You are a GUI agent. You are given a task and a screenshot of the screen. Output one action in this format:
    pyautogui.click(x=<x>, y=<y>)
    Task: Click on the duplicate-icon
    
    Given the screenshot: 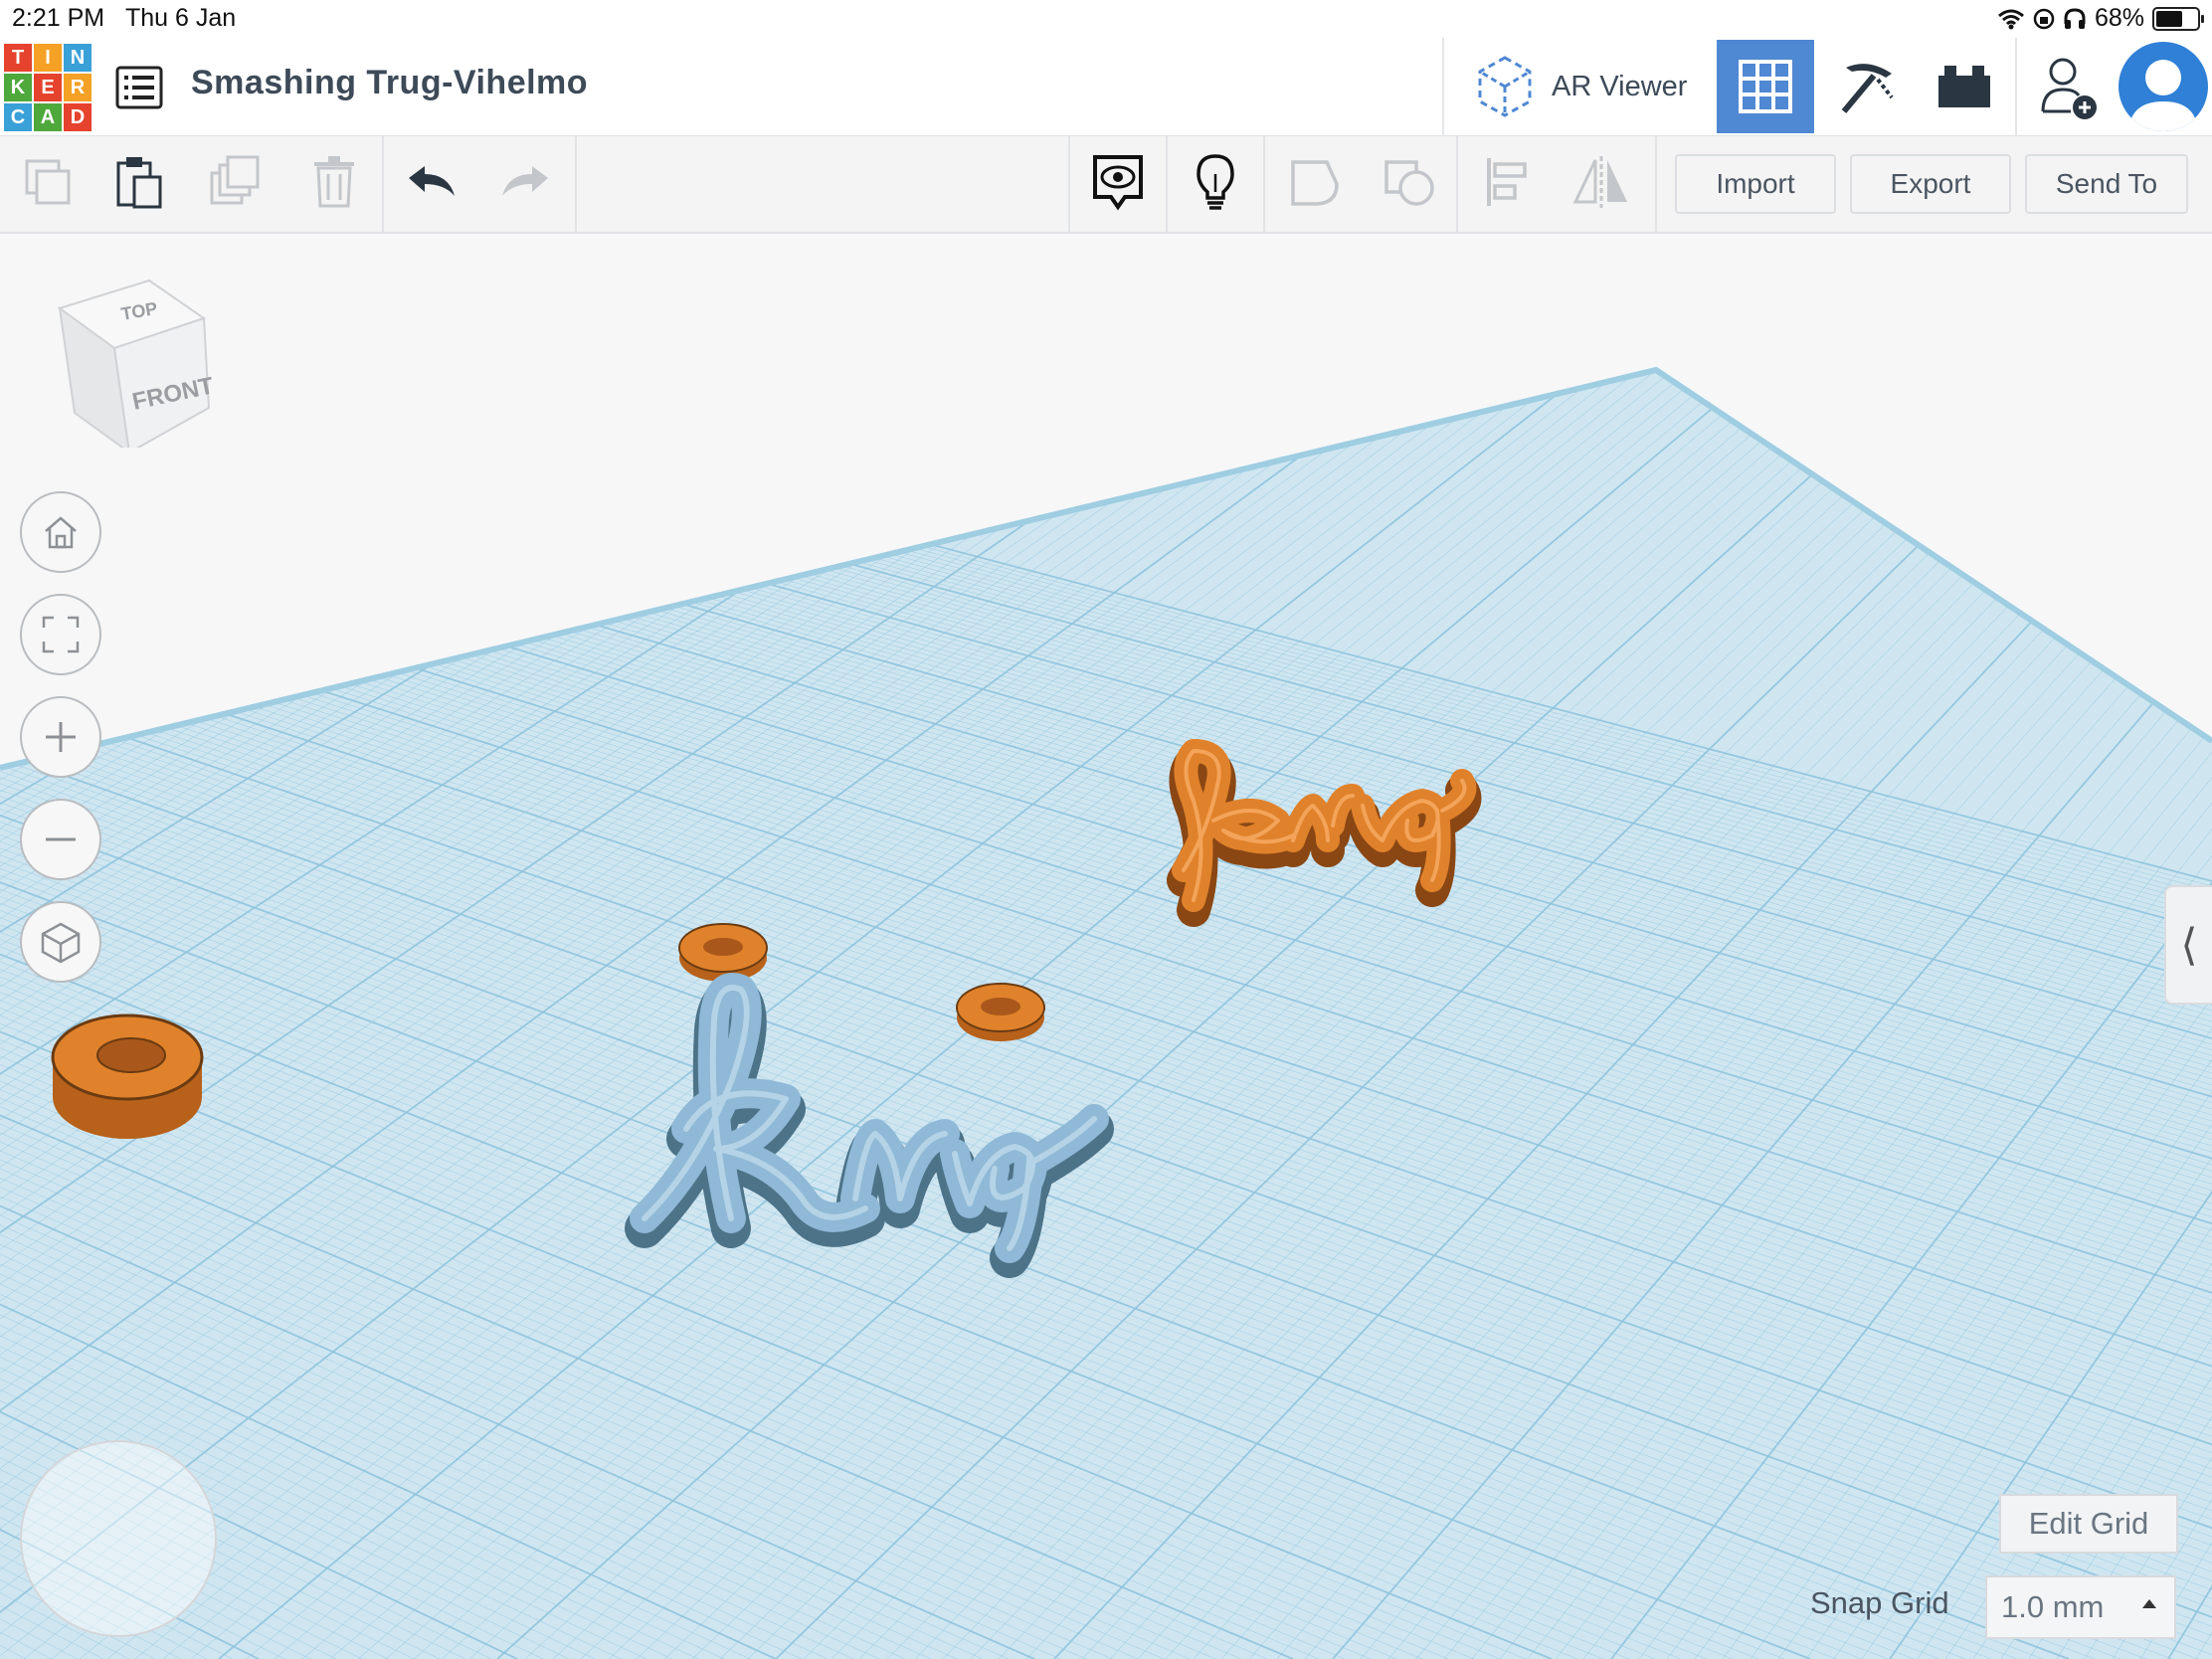 What is the action you would take?
    pyautogui.click(x=235, y=180)
    